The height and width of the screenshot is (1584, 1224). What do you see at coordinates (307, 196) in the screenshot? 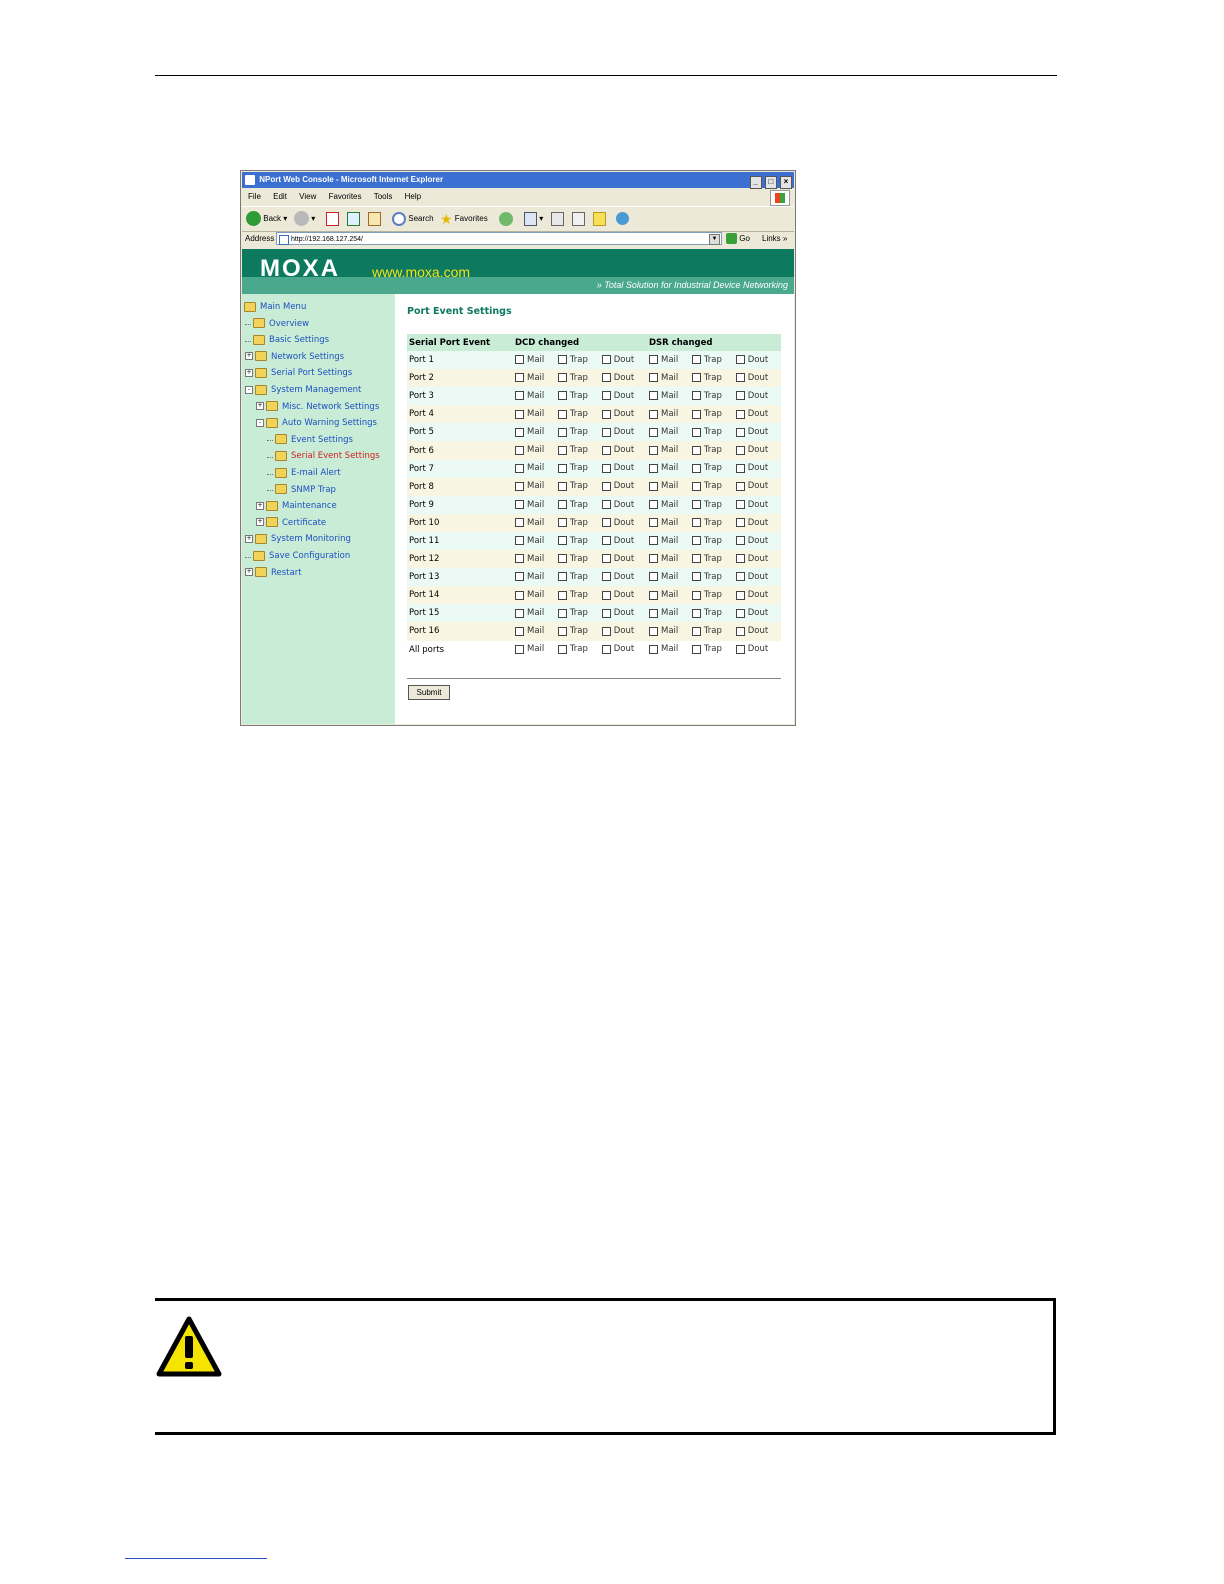
I see `menu-view: View` at bounding box center [307, 196].